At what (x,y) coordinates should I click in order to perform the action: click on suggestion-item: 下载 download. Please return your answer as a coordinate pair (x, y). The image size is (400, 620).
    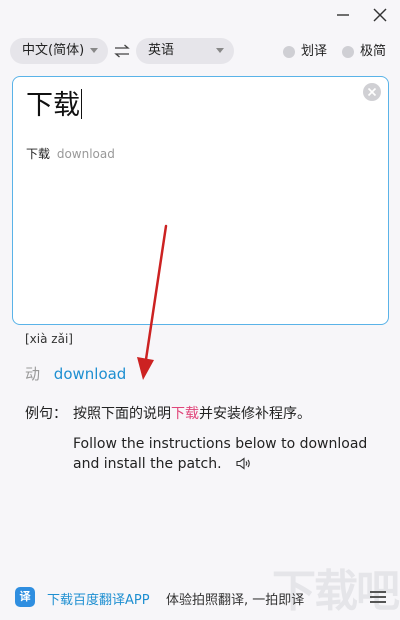
    Looking at the image, I should click on (70, 153).